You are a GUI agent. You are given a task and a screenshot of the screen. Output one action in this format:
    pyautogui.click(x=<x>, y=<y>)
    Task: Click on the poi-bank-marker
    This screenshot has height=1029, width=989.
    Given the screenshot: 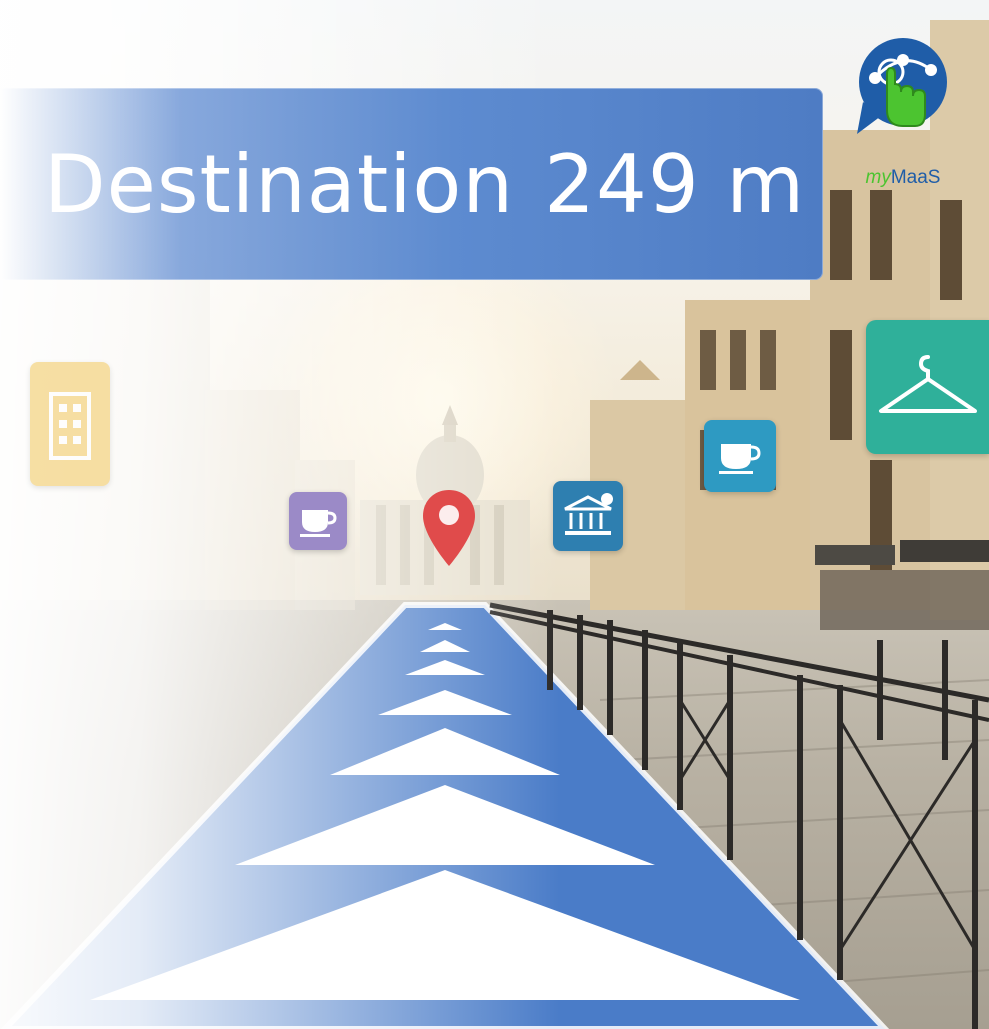 What is the action you would take?
    pyautogui.click(x=588, y=516)
    